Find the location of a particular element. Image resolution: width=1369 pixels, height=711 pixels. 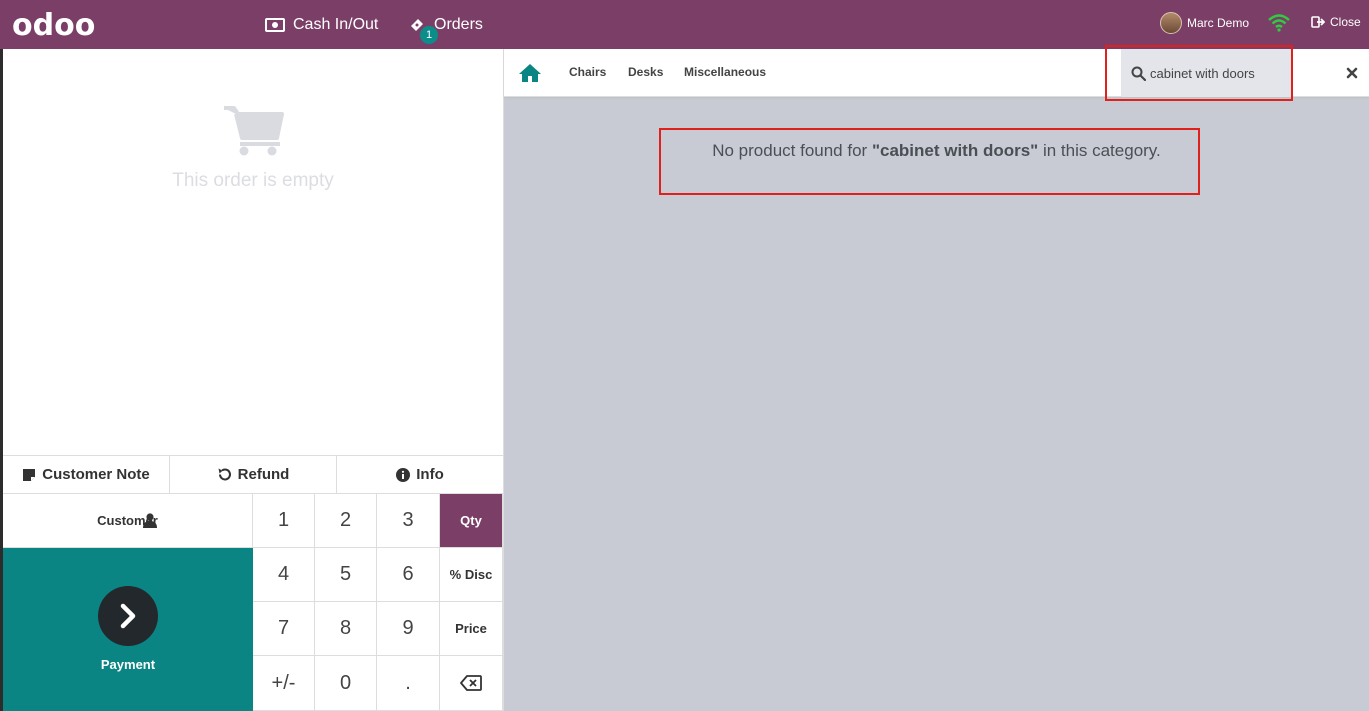

backspace-icon is located at coordinates (471, 683).